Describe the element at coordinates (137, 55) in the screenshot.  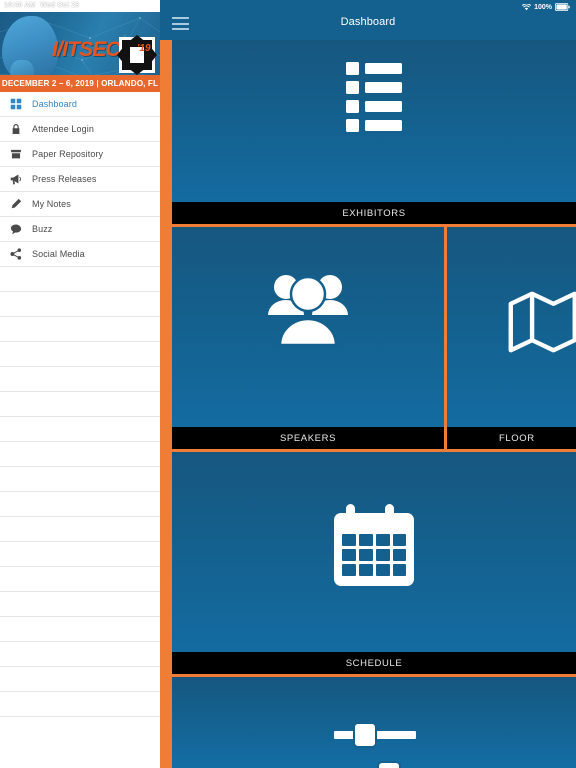
I see `itsec-arrows-logo-icon` at that location.